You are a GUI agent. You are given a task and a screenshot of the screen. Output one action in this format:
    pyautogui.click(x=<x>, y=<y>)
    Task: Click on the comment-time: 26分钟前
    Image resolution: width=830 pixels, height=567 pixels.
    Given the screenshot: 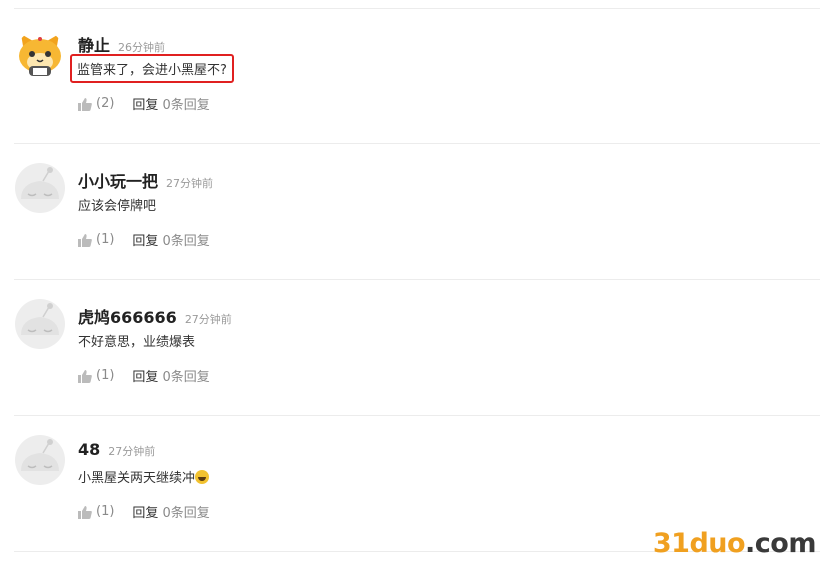 What is the action you would take?
    pyautogui.click(x=142, y=47)
    